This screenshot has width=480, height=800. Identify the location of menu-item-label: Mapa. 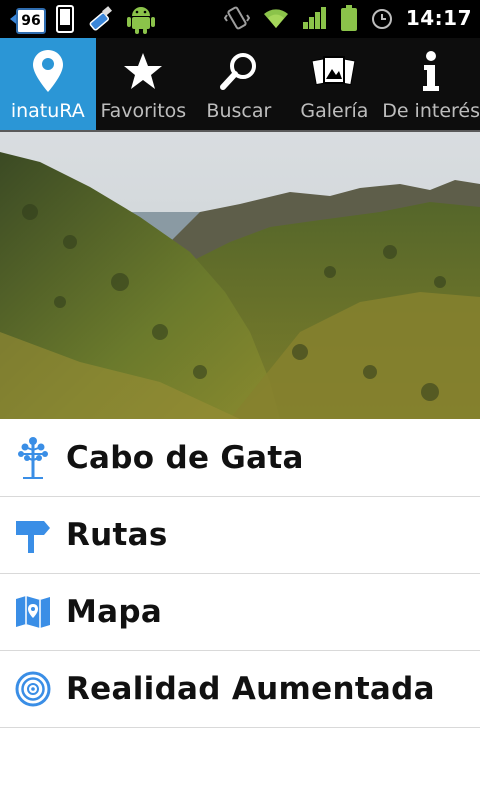
(114, 612).